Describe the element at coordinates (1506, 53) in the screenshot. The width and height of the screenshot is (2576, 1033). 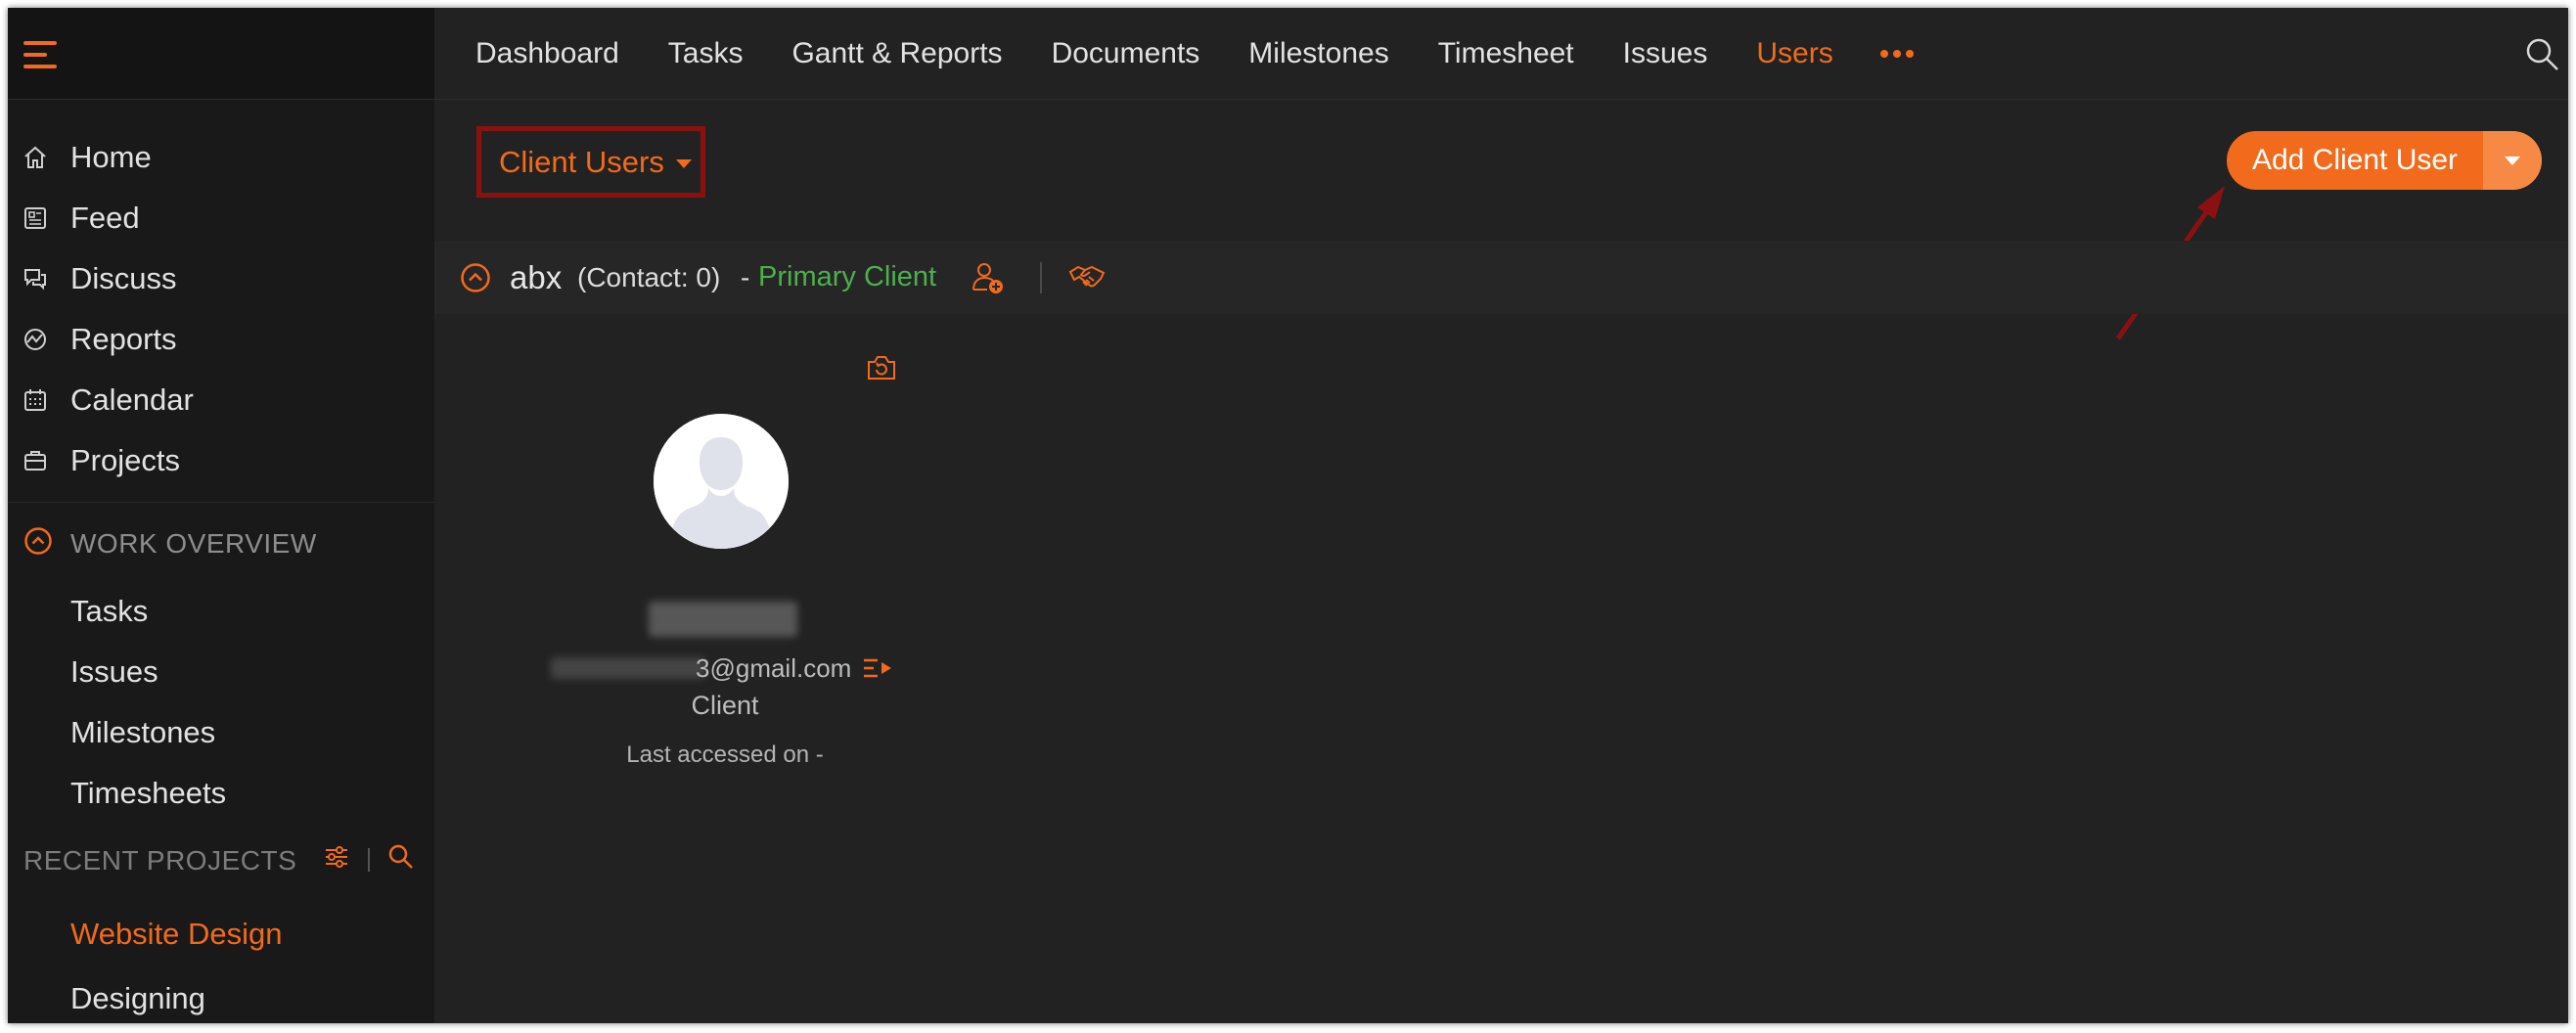
I see `tab-timesheet: Timesheet` at that location.